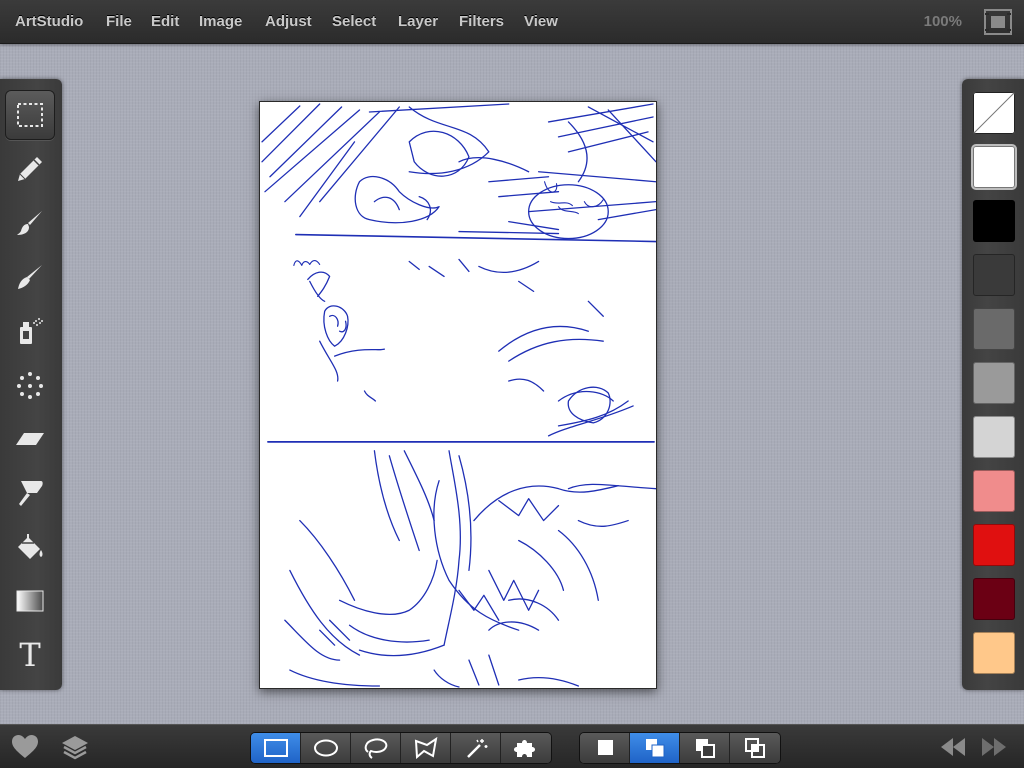 The image size is (1024, 768). I want to click on swatch-red, so click(994, 545).